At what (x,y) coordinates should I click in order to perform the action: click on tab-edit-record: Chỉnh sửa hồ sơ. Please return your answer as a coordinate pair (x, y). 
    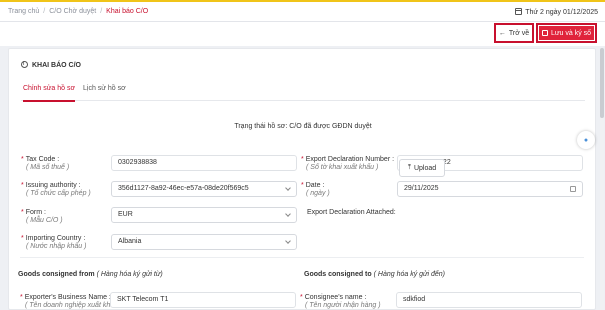
    Looking at the image, I should click on (49, 93).